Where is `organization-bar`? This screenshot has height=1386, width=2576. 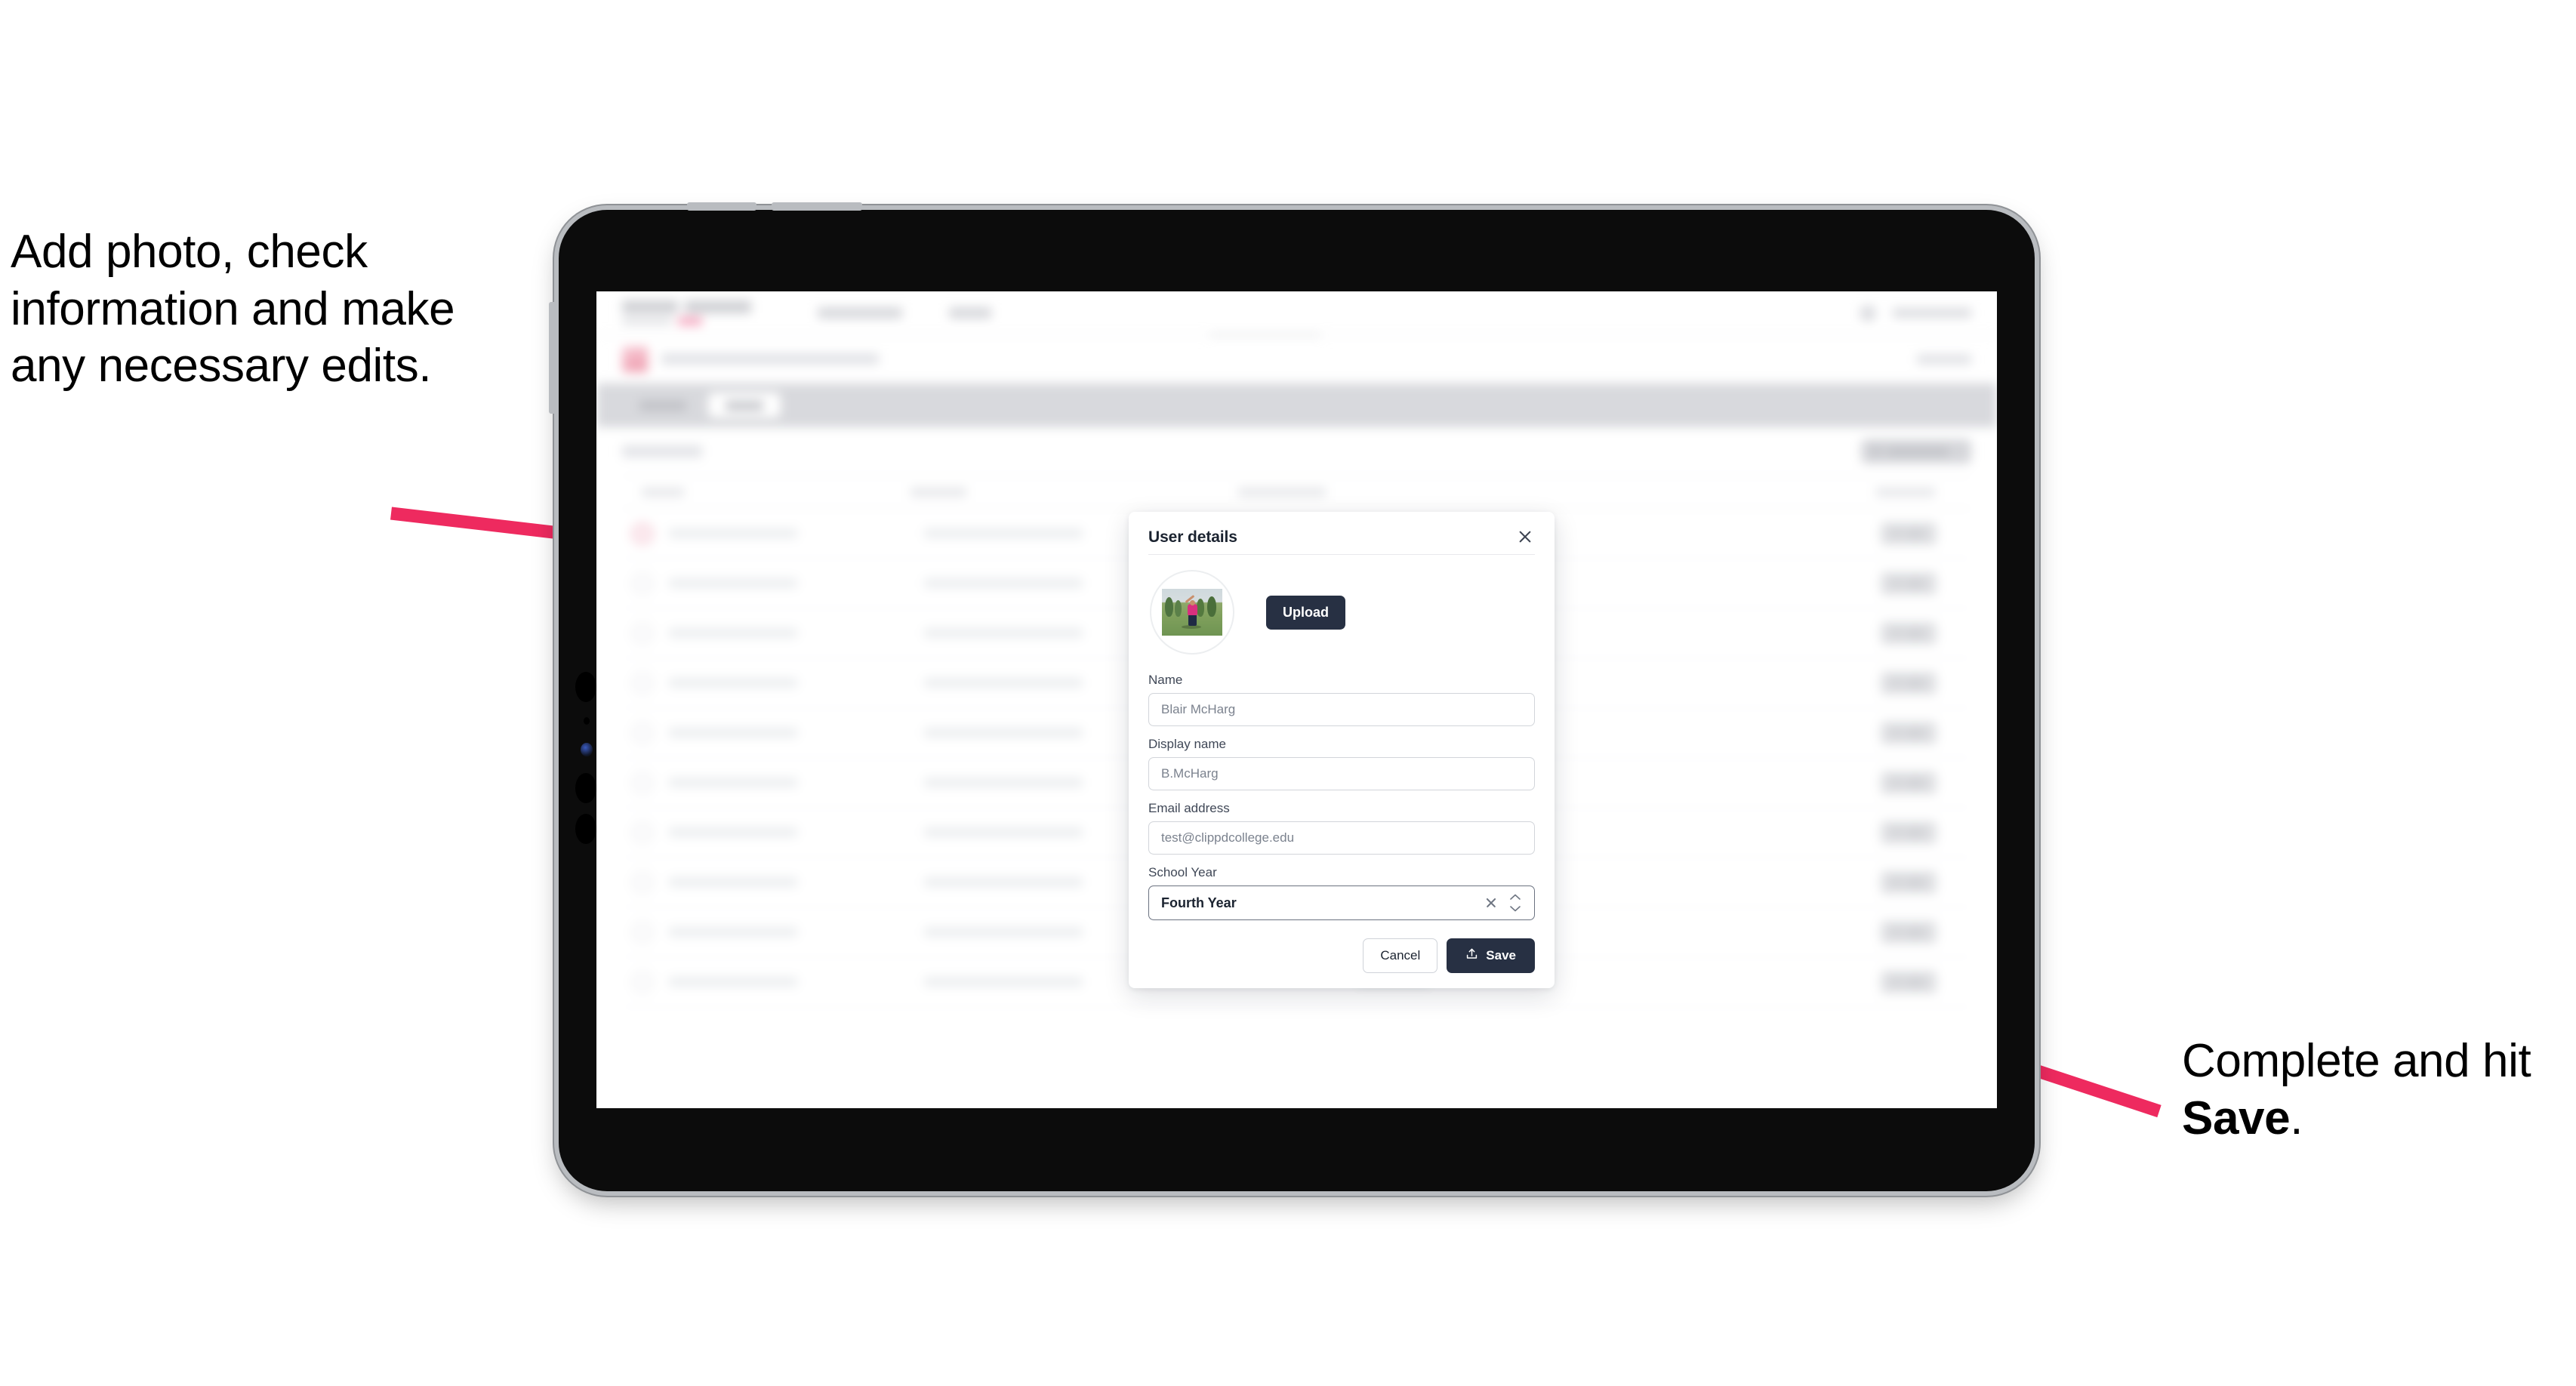 organization-bar is located at coordinates (1296, 359).